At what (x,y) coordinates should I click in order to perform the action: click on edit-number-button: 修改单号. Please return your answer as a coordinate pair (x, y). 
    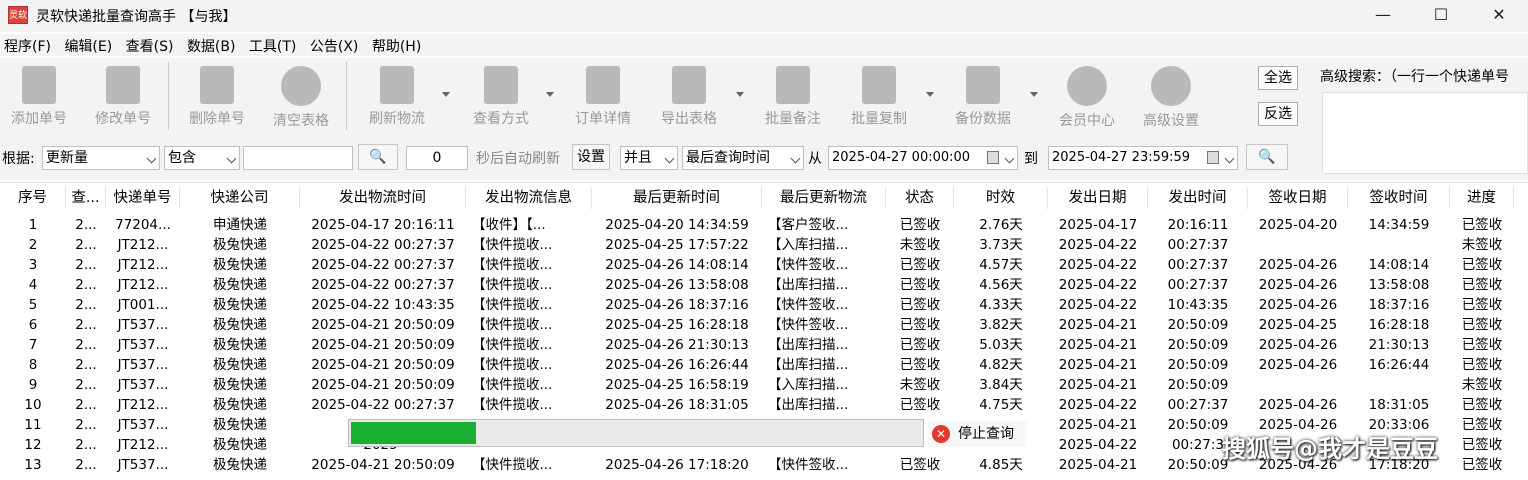
    Looking at the image, I should click on (123, 96).